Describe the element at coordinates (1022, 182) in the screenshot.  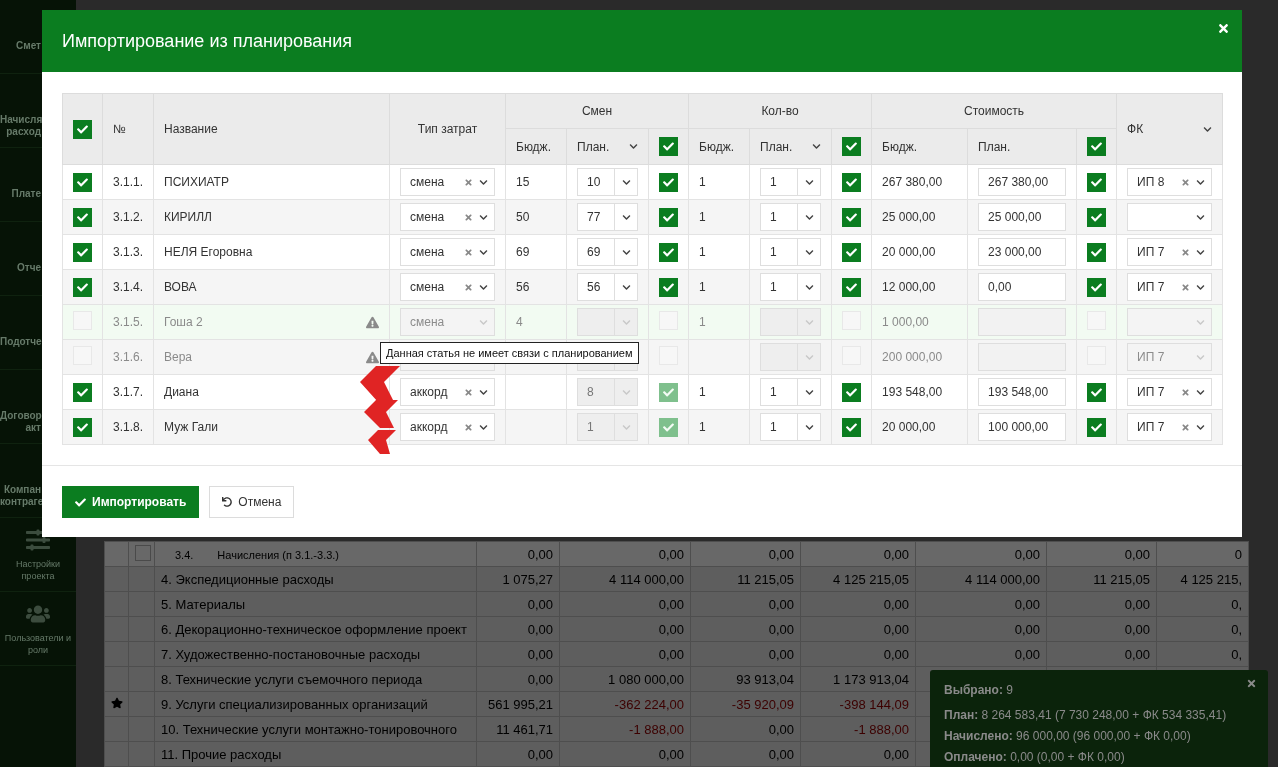
I see `cost-input: 267 380,00` at that location.